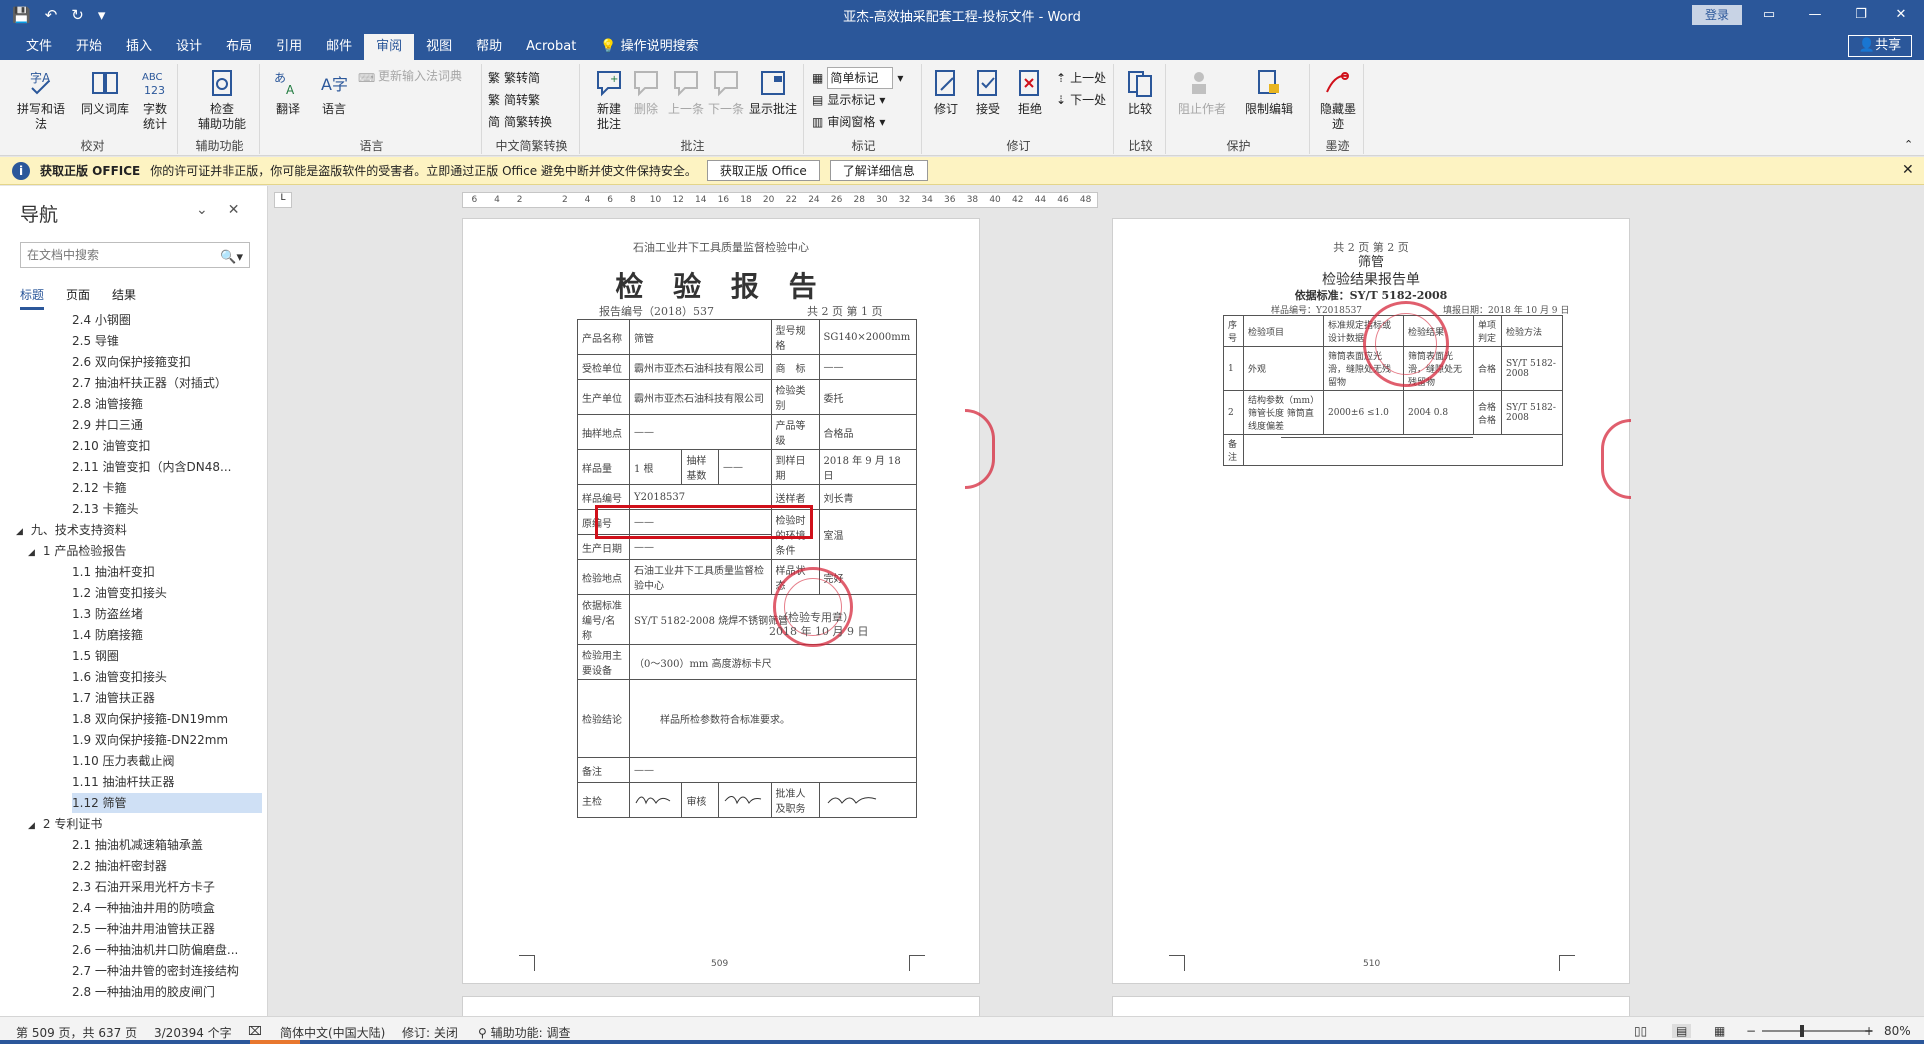 This screenshot has height=1044, width=1924. What do you see at coordinates (763, 170) in the screenshot?
I see `get-genuine-button: 获取正版 Office` at bounding box center [763, 170].